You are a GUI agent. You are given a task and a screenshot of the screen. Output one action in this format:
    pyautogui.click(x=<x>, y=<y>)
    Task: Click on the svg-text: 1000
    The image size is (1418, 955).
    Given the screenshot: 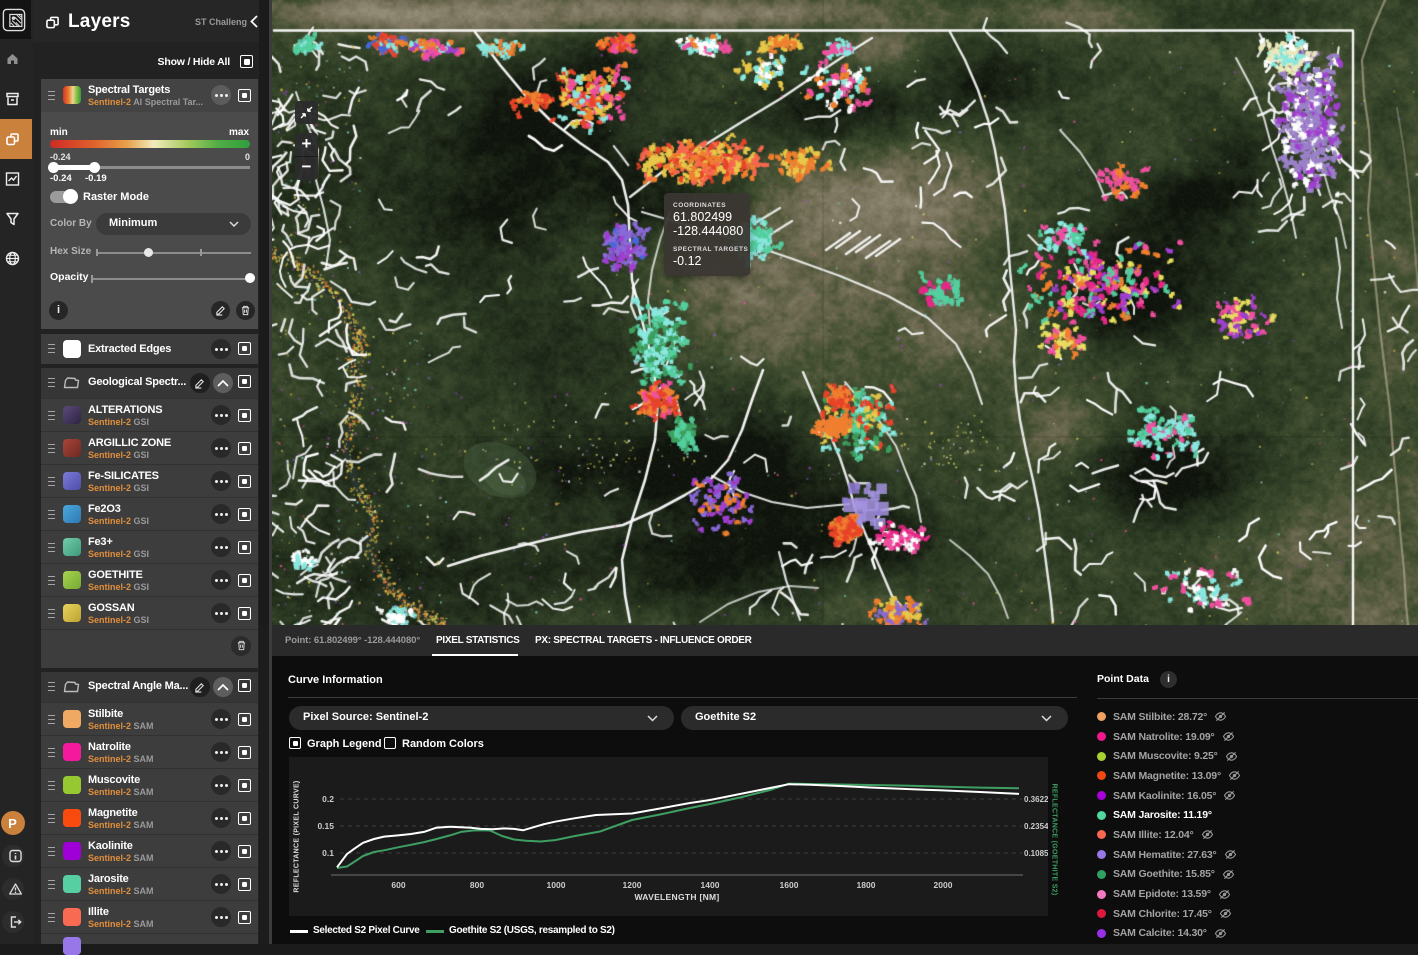 What is the action you would take?
    pyautogui.click(x=556, y=885)
    